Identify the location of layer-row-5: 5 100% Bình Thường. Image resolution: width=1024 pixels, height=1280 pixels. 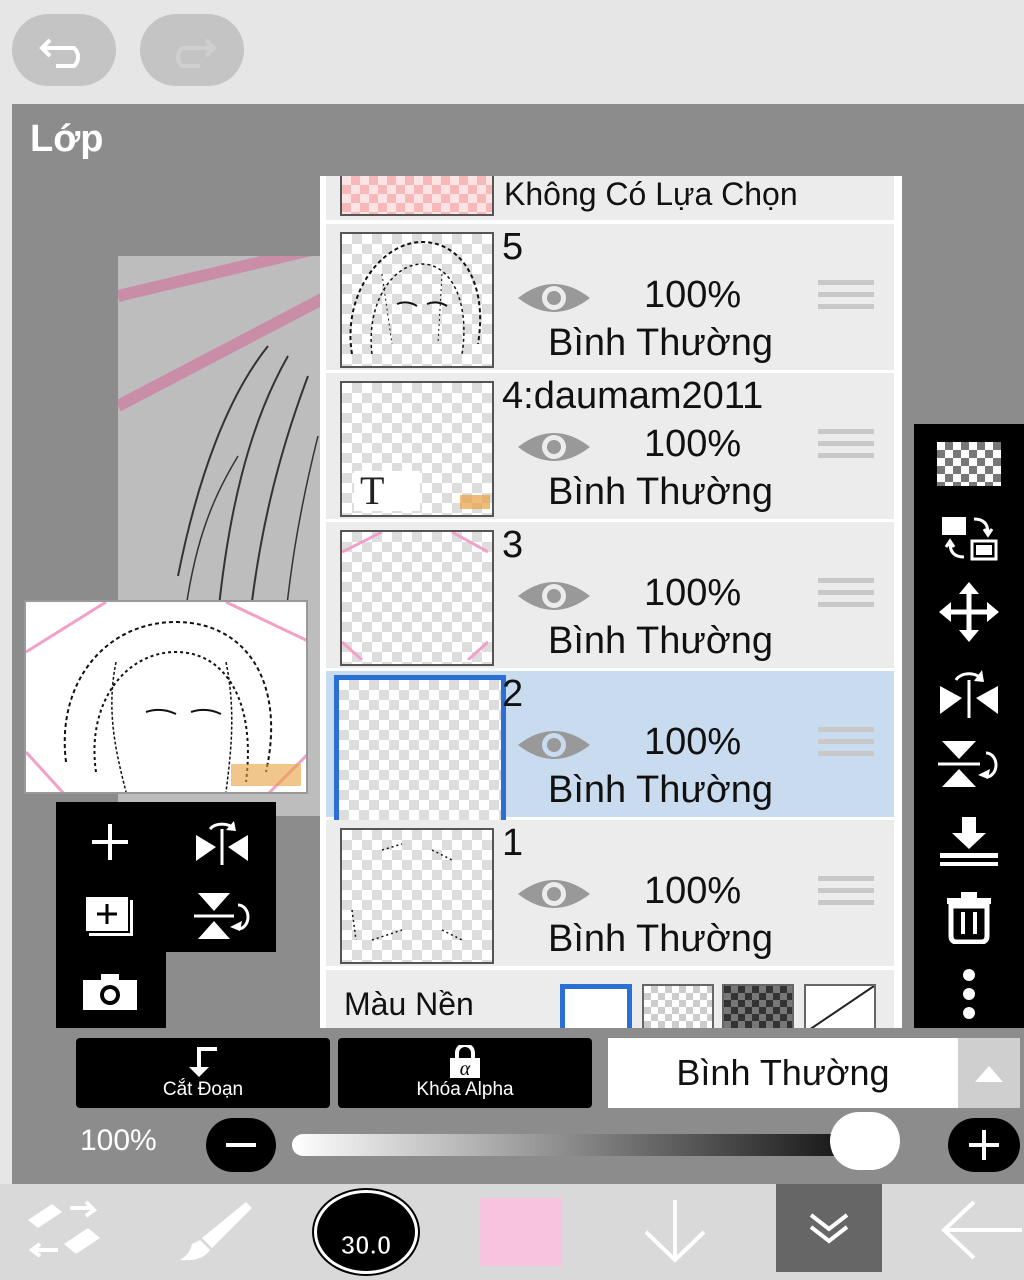
(610, 298).